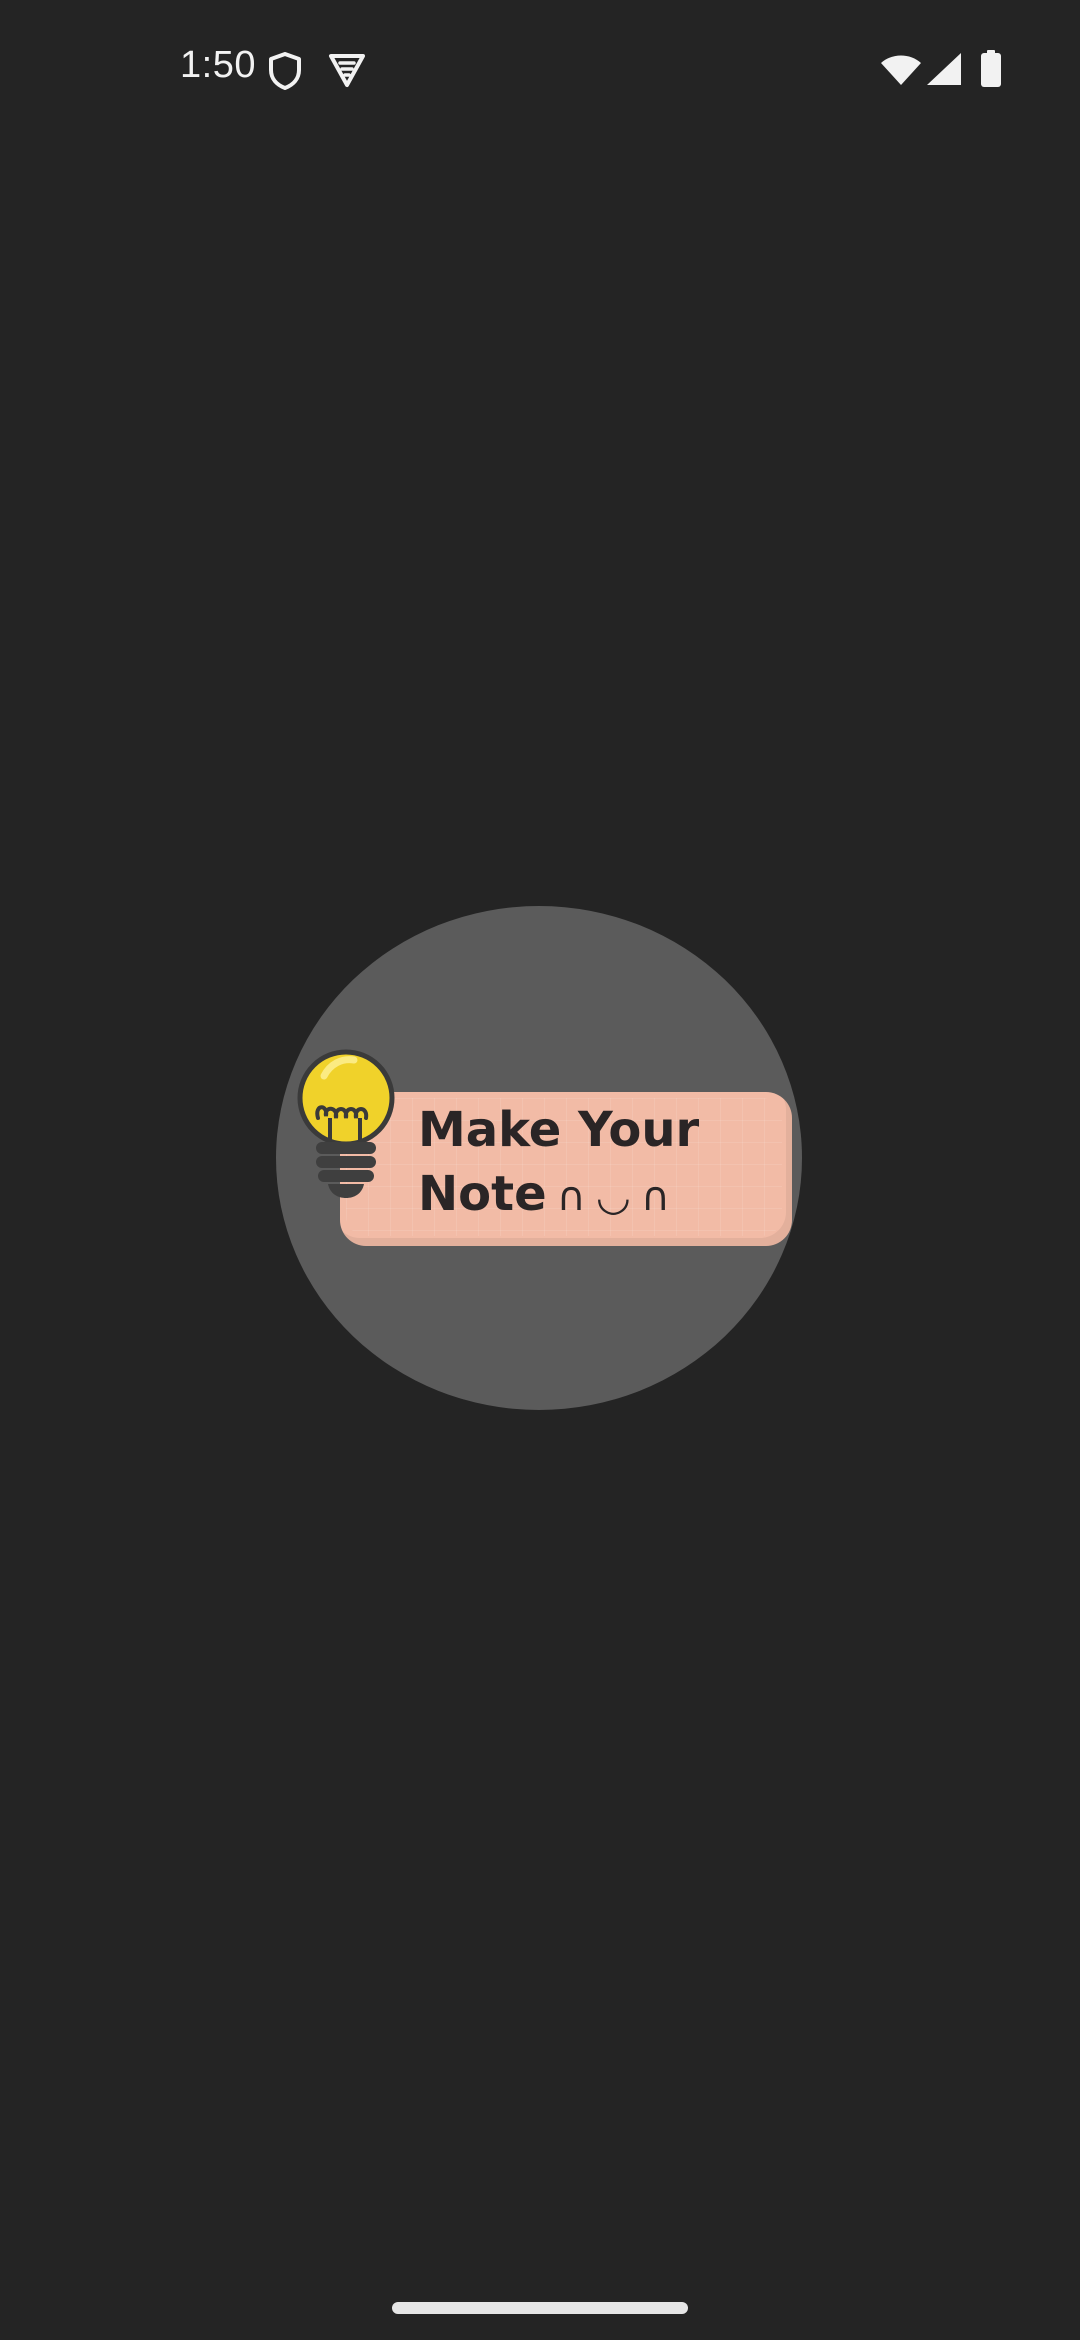  Describe the element at coordinates (618, 1197) in the screenshot. I see `logo-smile-face: ∩◡∩` at that location.